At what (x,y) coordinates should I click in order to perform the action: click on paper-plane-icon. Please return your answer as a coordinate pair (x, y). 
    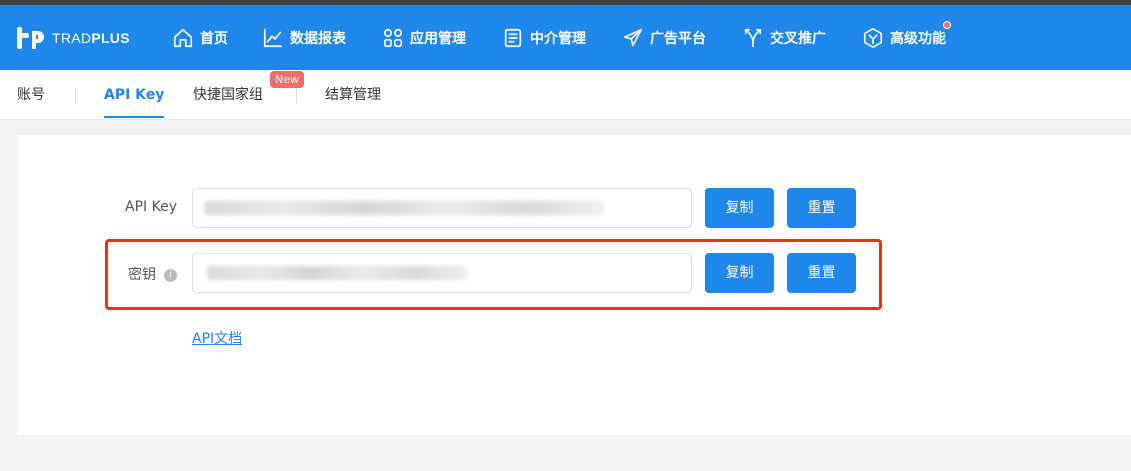
    Looking at the image, I should click on (633, 37).